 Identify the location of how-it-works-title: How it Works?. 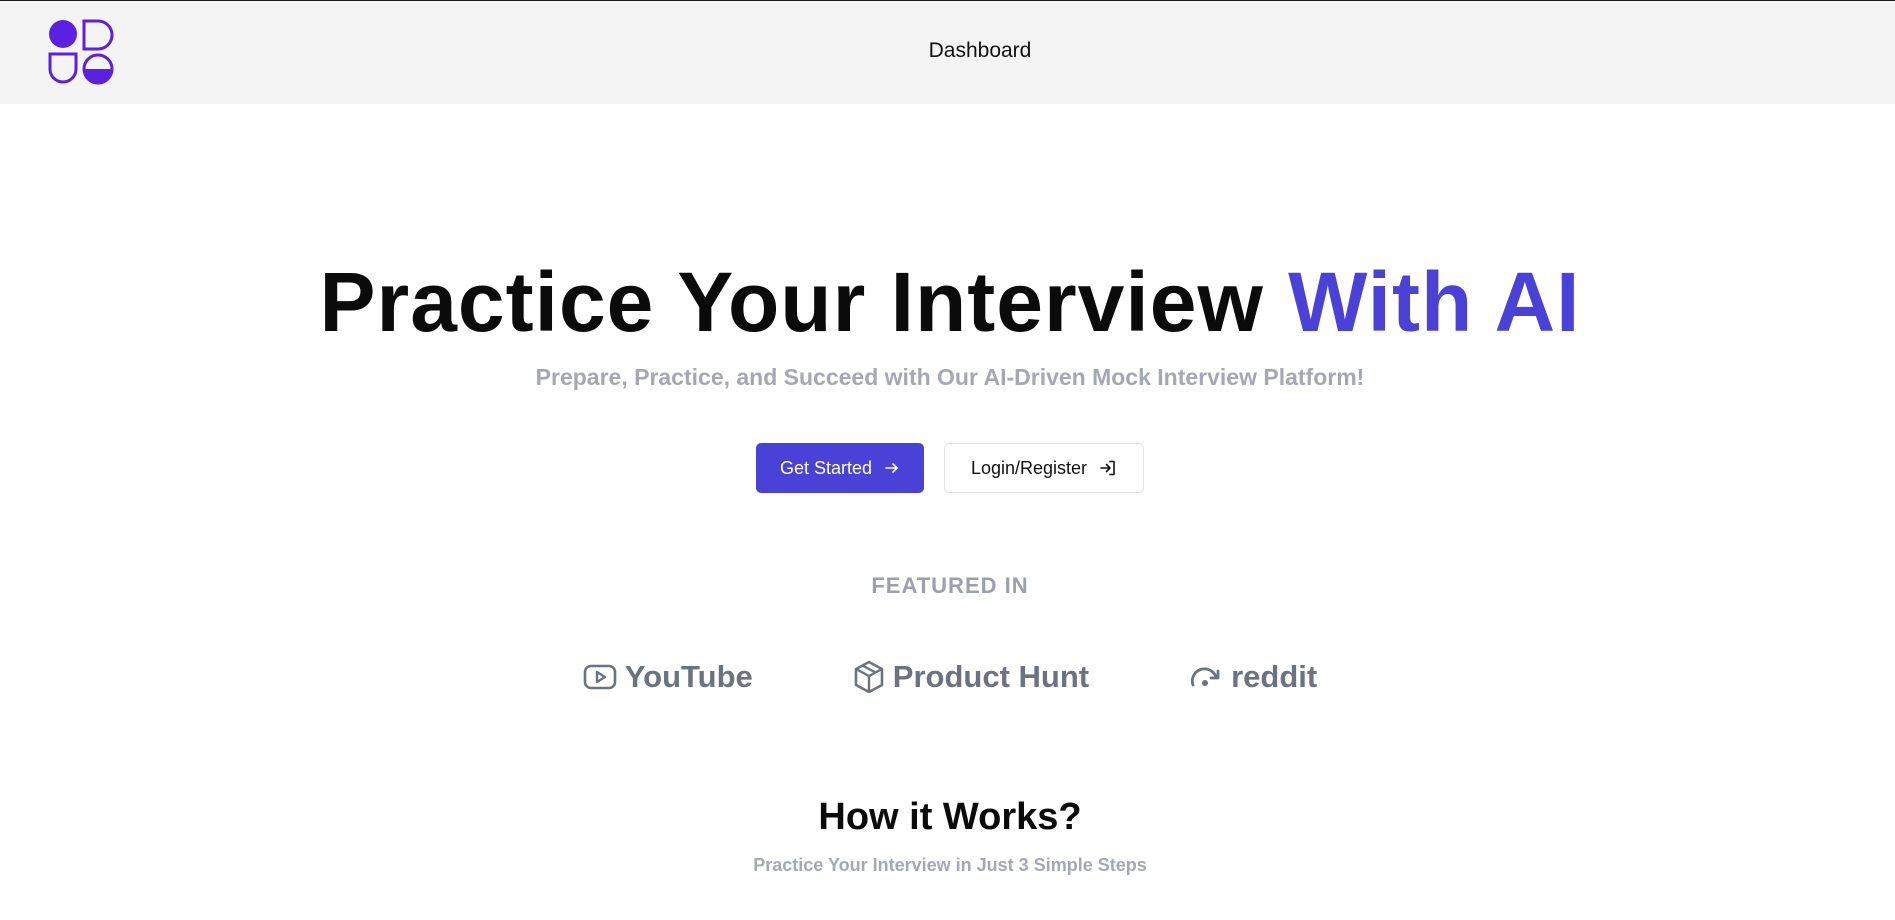
(950, 817).